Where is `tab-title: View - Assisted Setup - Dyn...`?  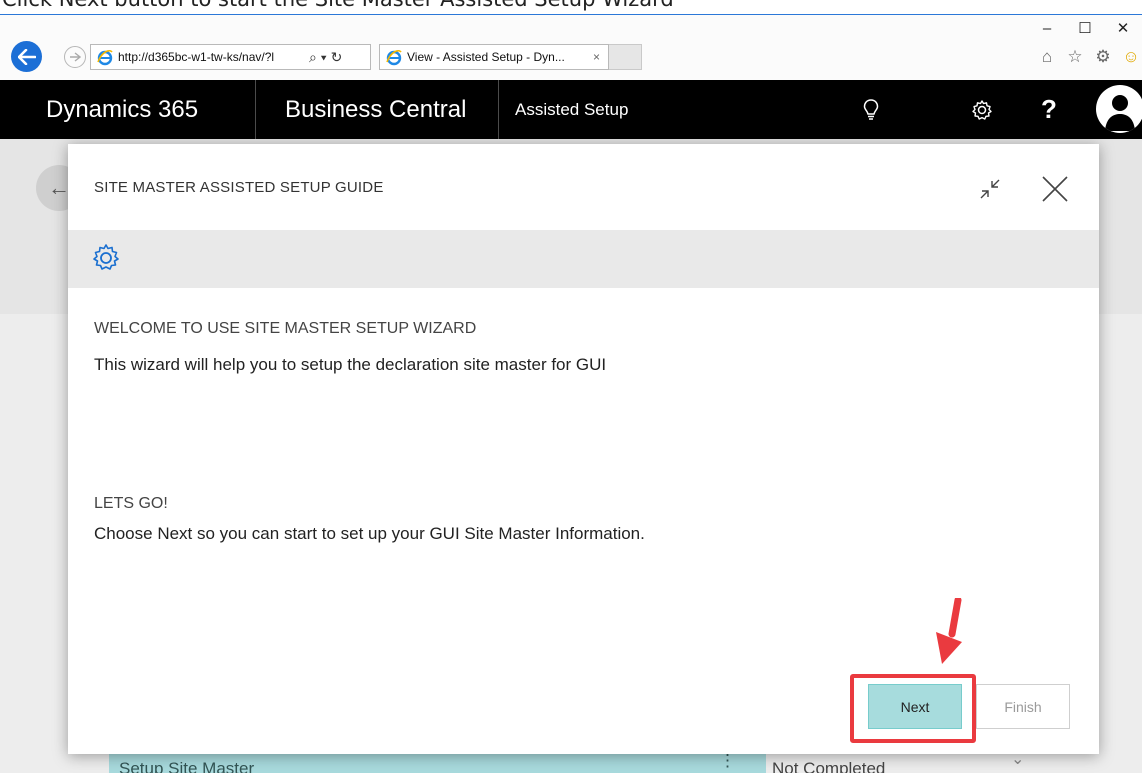
tab-title: View - Assisted Setup - Dyn... is located at coordinates (486, 57).